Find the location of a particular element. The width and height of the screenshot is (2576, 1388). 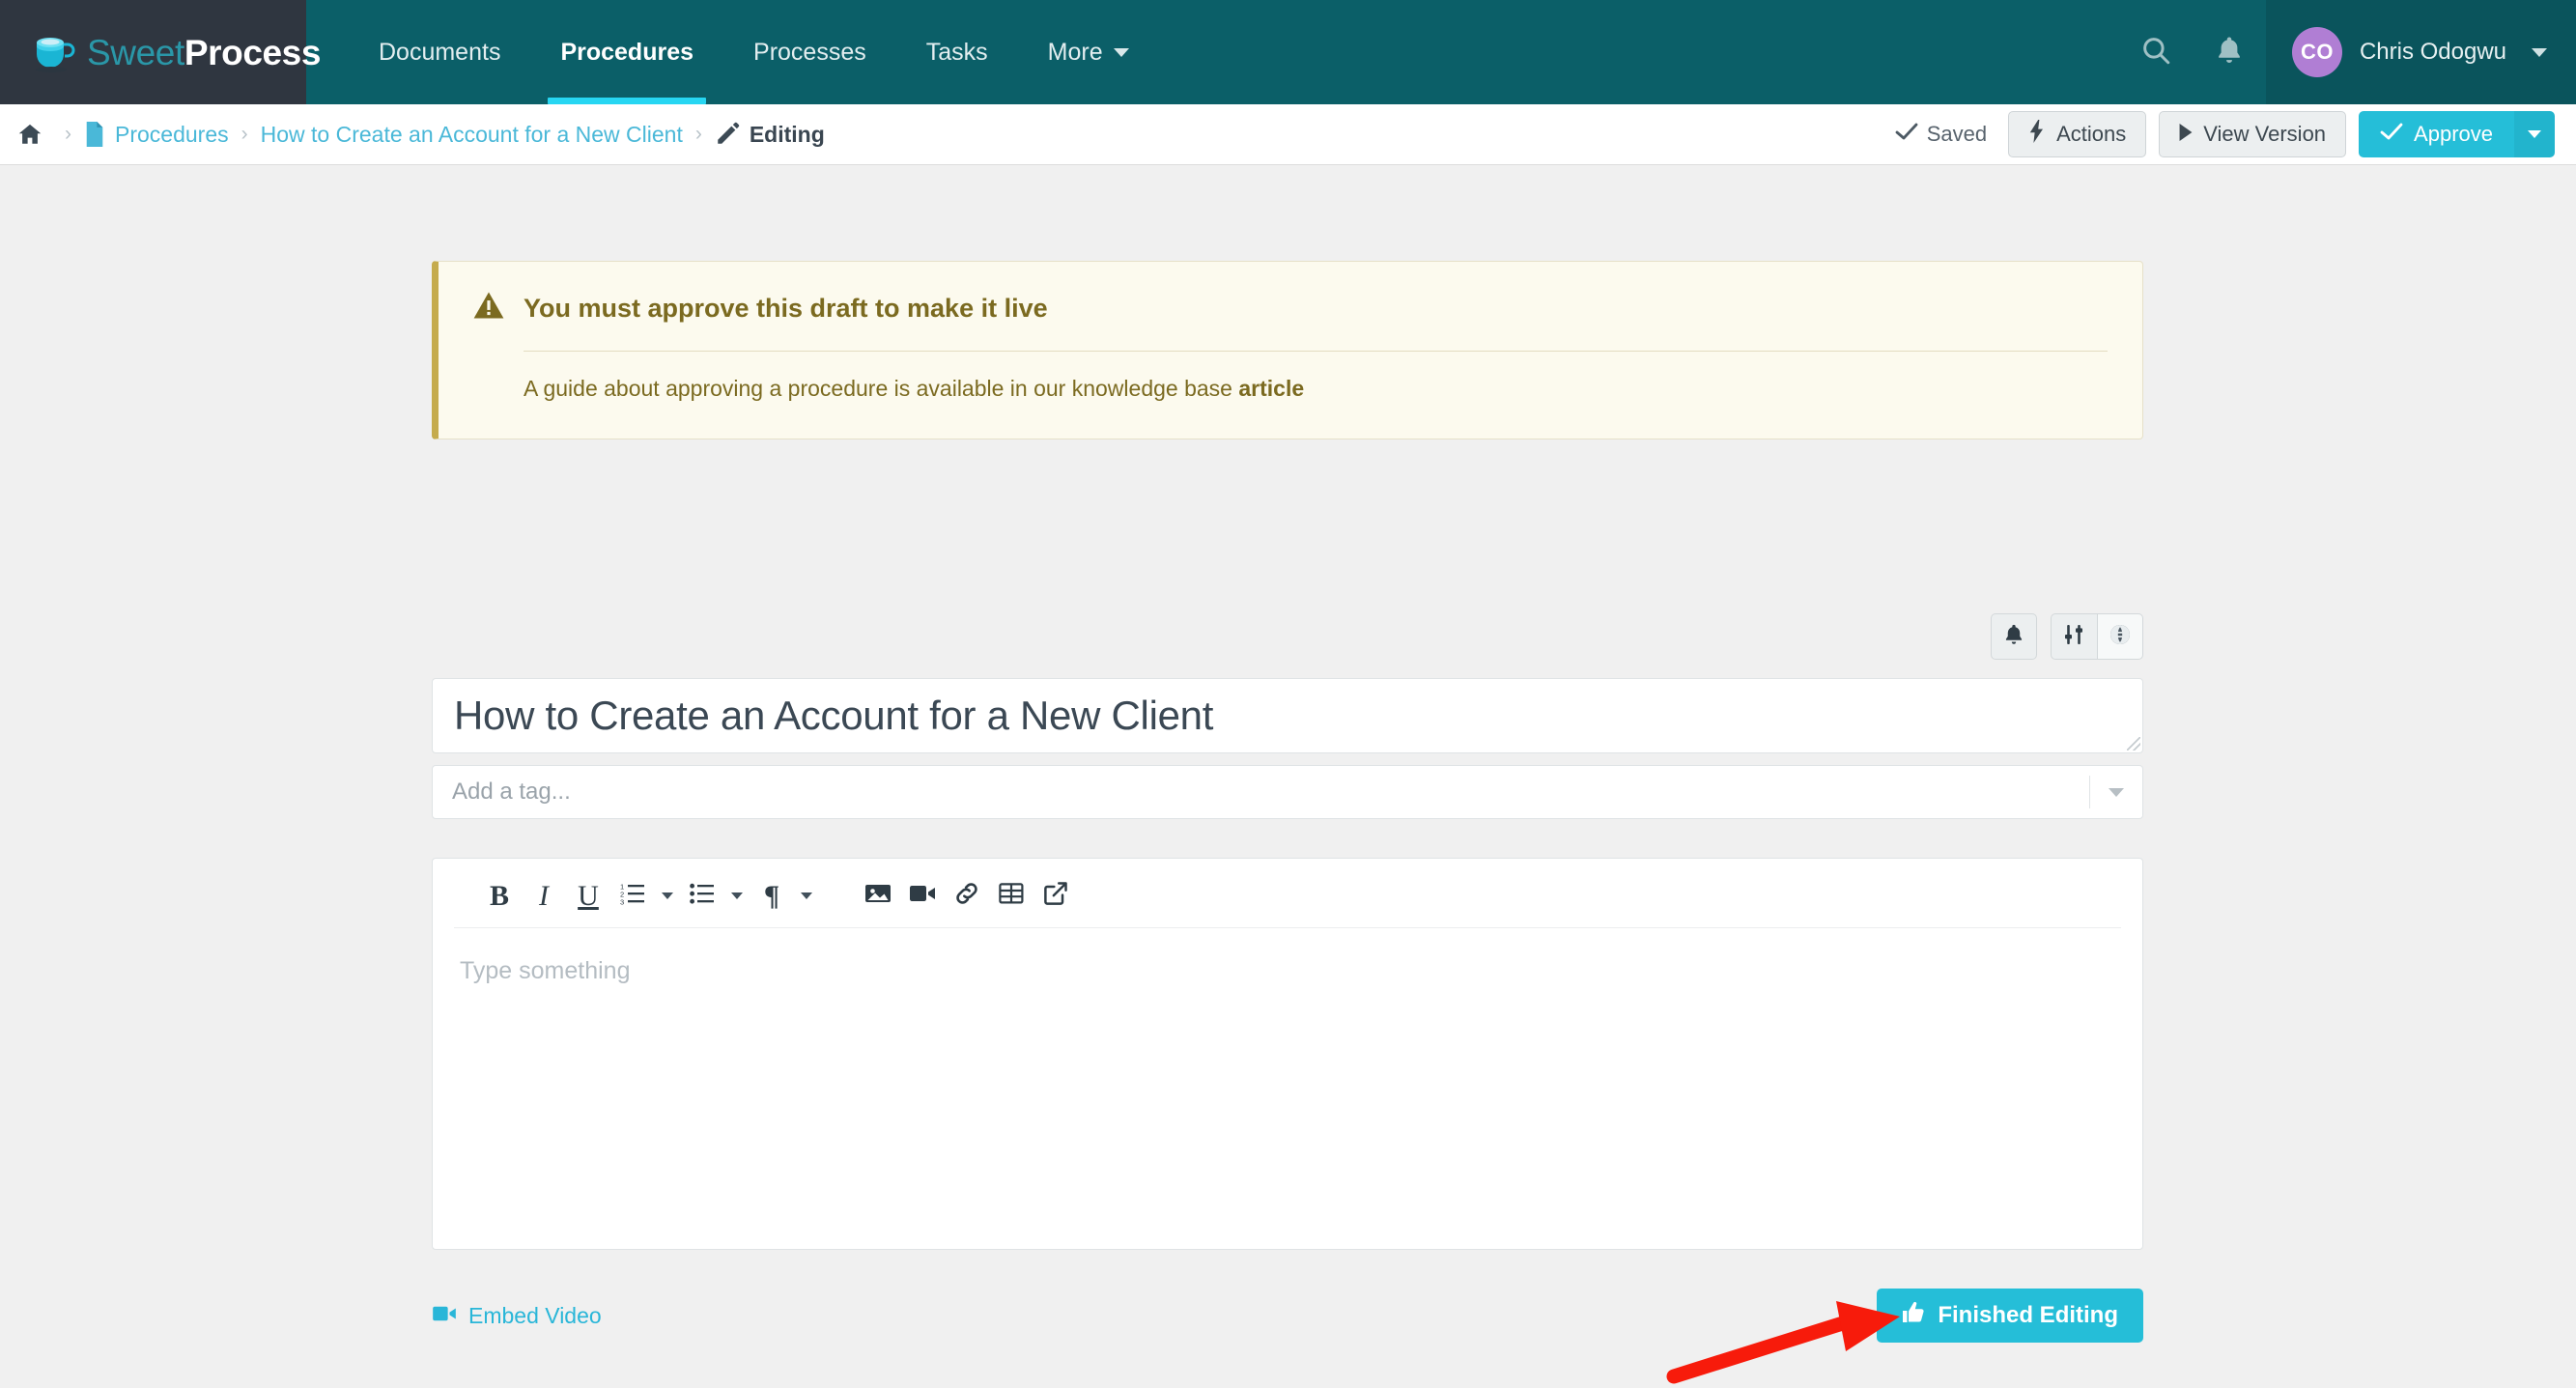

paragraph-style-button: ¶ is located at coordinates (772, 896).